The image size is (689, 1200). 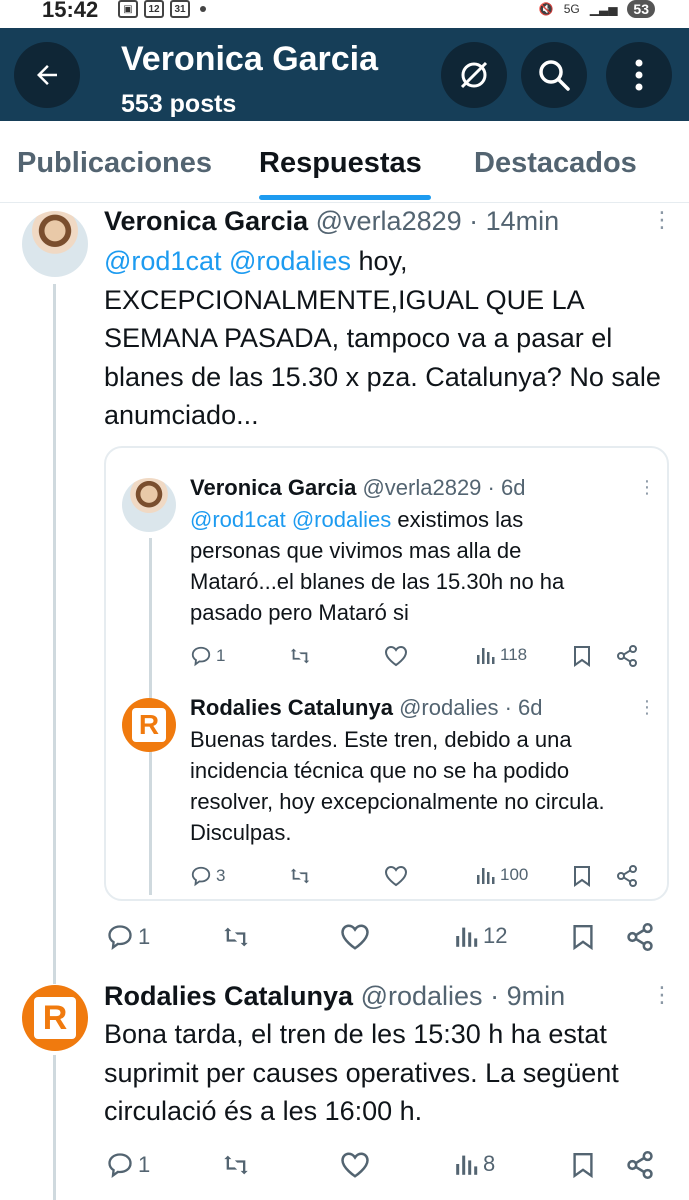 I want to click on grok-icon, so click(x=474, y=75).